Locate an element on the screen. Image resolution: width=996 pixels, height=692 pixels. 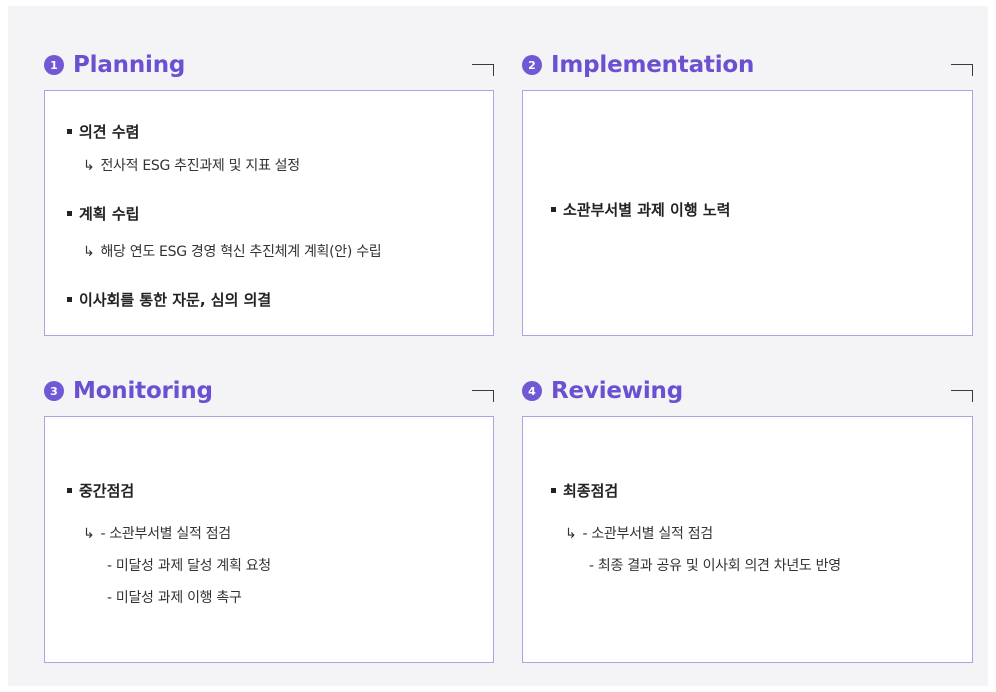
section-title: Monitoring is located at coordinates (143, 391).